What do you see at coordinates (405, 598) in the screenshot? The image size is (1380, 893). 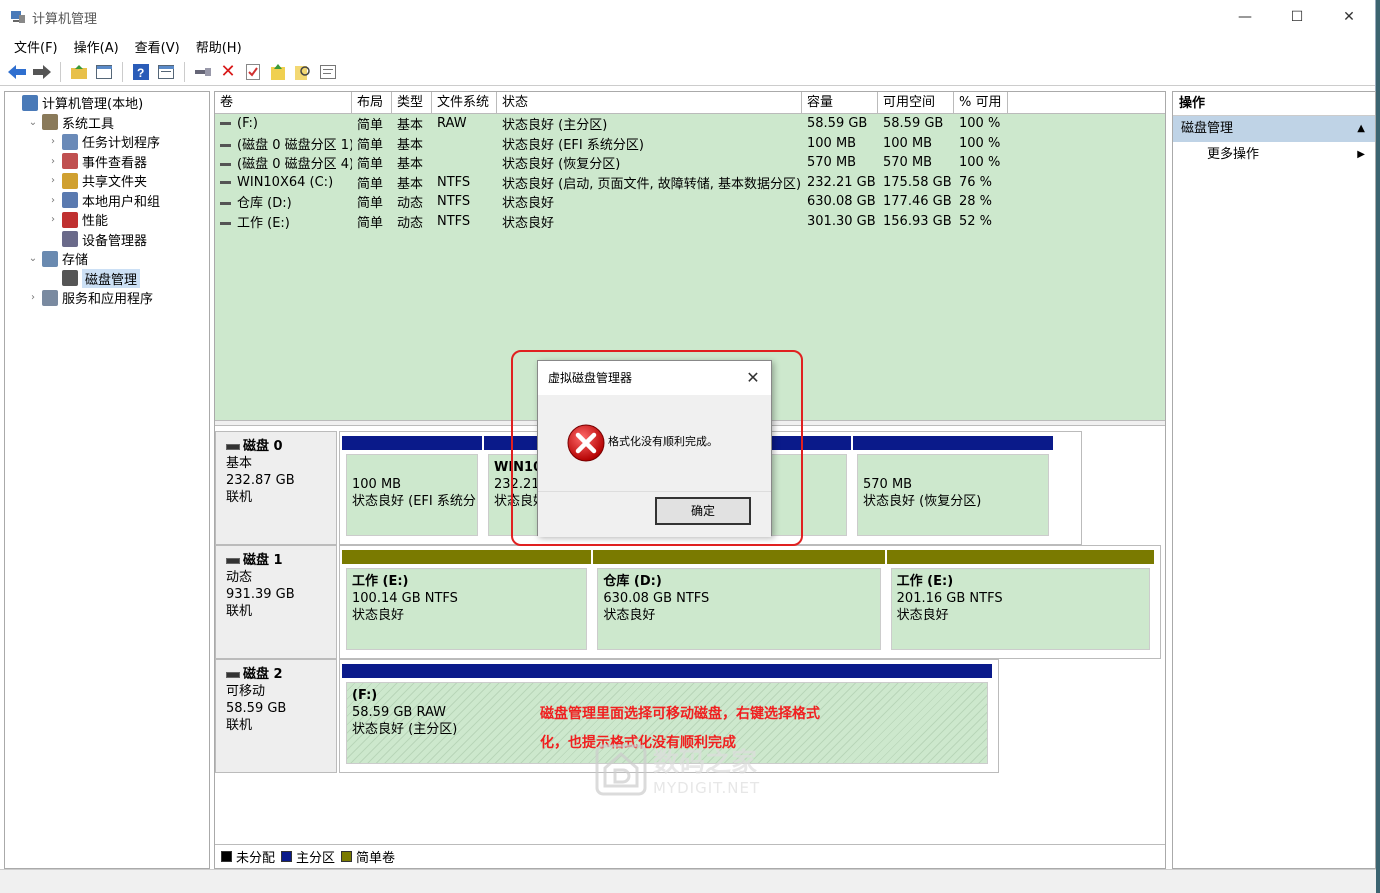 I see `partition-line1: 100.14 GB NTFS` at bounding box center [405, 598].